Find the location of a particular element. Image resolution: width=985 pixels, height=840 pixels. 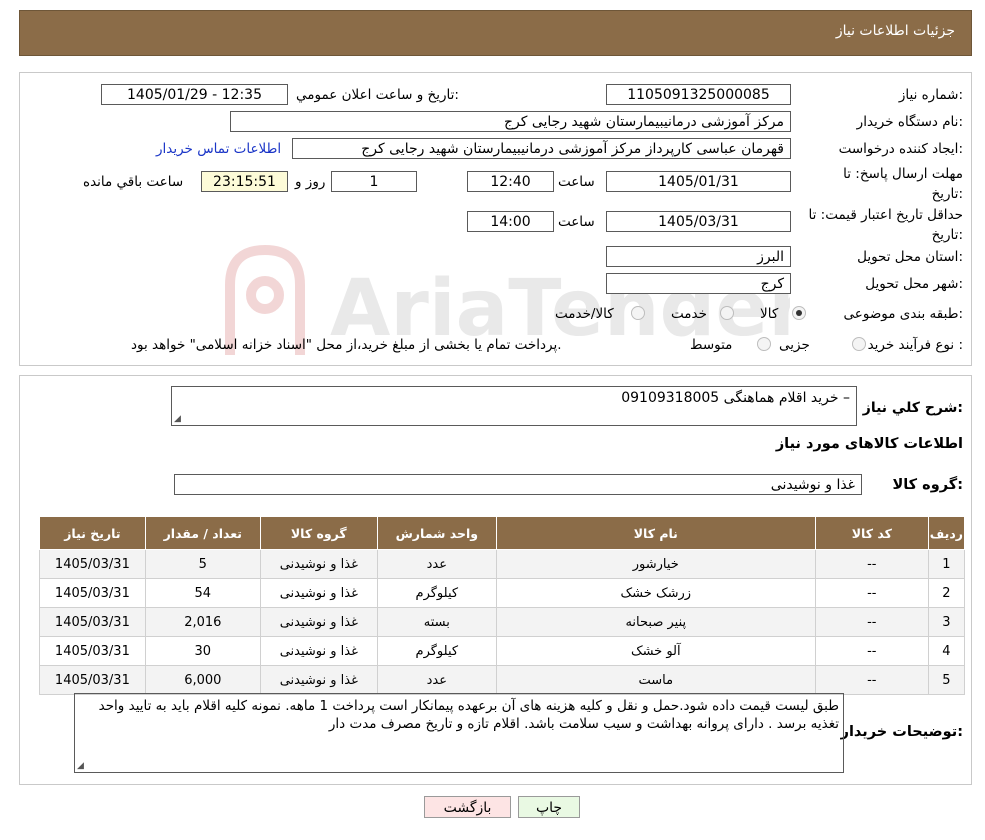

col-header-row-number: ردیف is located at coordinates (946, 533).